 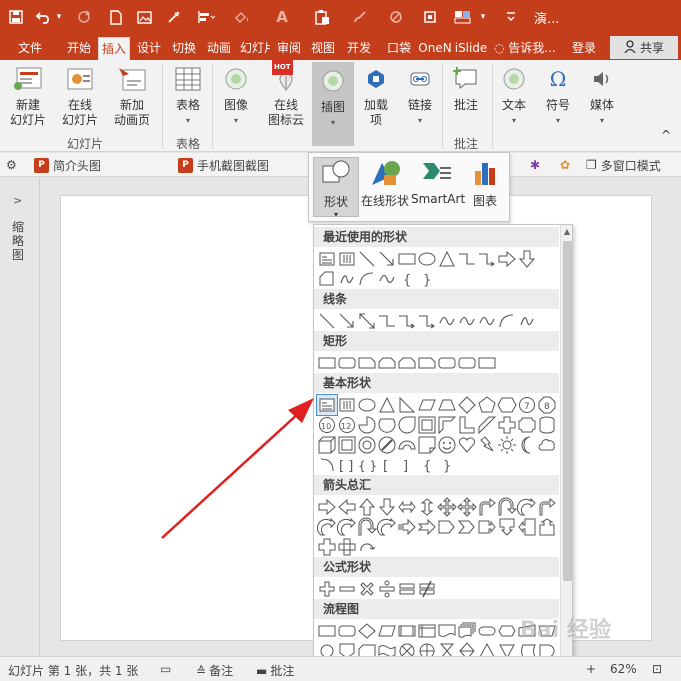 I want to click on undo-icon, so click(x=44, y=17).